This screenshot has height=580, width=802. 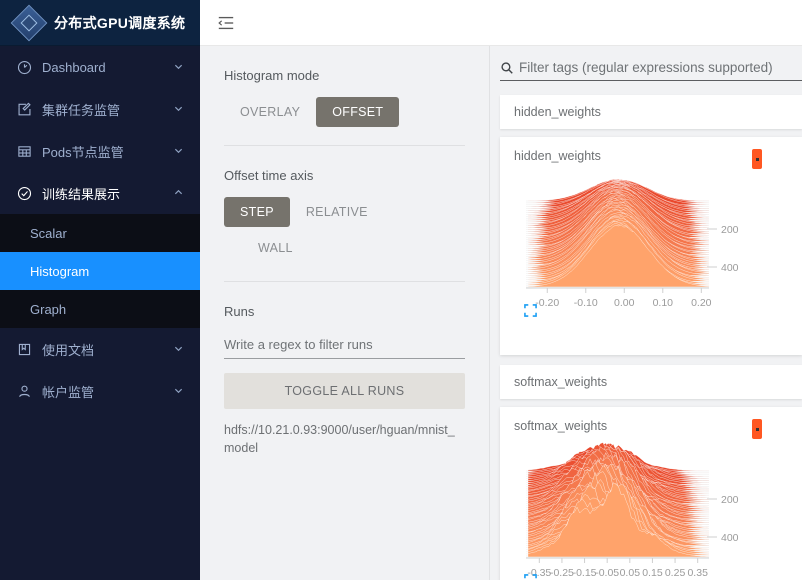 What do you see at coordinates (632, 244) in the screenshot?
I see `histogram-ridgeline-svg: 200 400 -0.20 -0.10 0.00 0.10 0.20` at bounding box center [632, 244].